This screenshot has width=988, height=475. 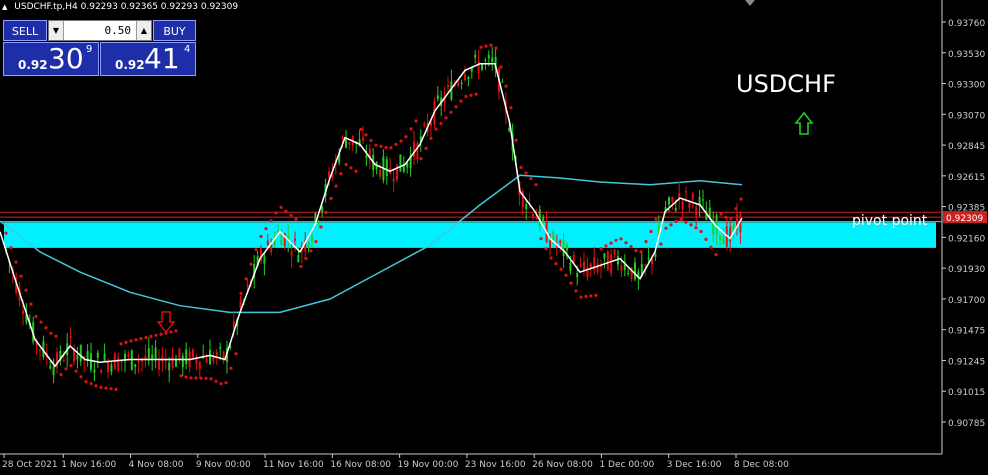 What do you see at coordinates (56, 30) in the screenshot?
I see `lot-decrease-icon: ▼` at bounding box center [56, 30].